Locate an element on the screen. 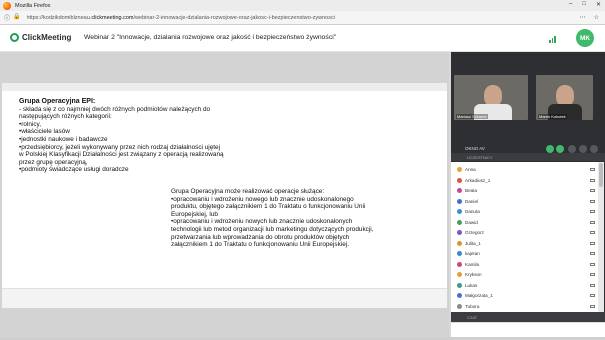  attendee-item: Julita_1 is located at coordinates (469, 243).